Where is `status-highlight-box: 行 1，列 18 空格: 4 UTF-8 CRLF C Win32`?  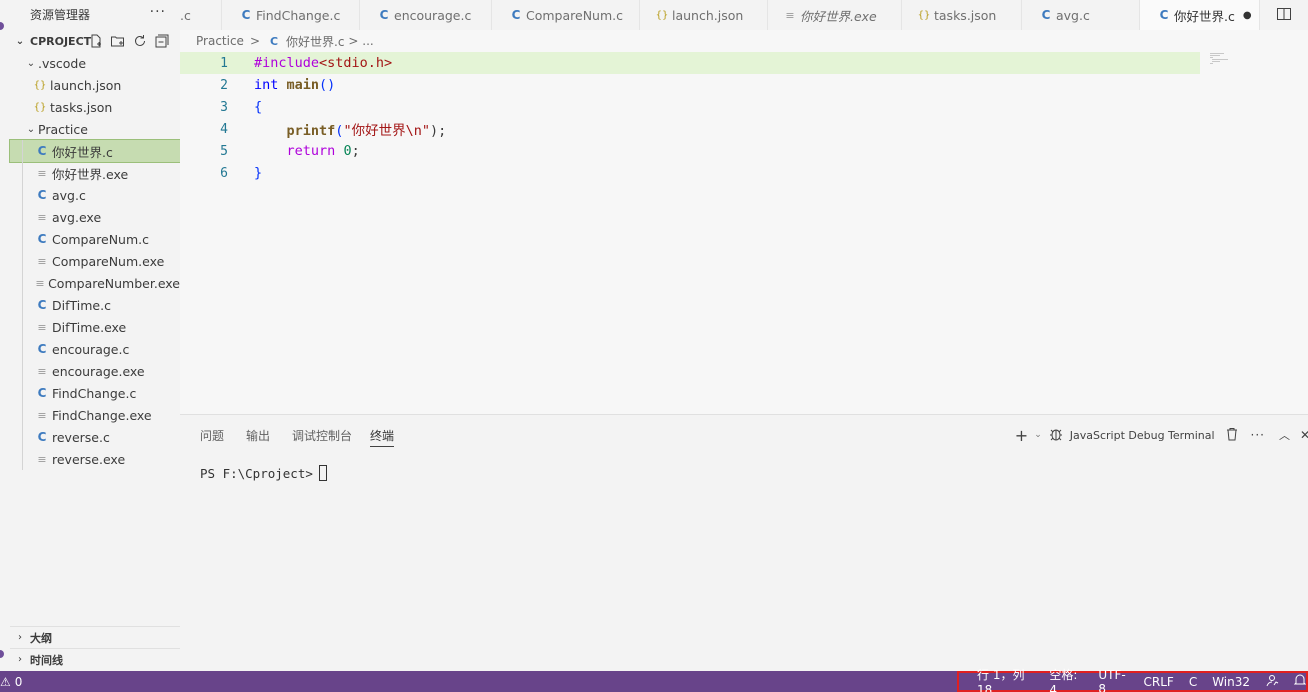
status-highlight-box: 行 1，列 18 空格: 4 UTF-8 CRLF C Win32 is located at coordinates (1132, 680).